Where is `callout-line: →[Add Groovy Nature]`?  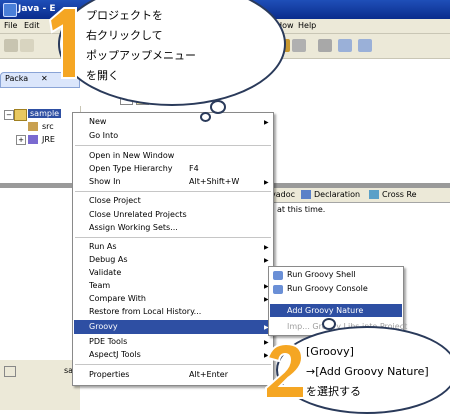
callout-line: →[Add Groovy Nature] is located at coordinates (367, 371).